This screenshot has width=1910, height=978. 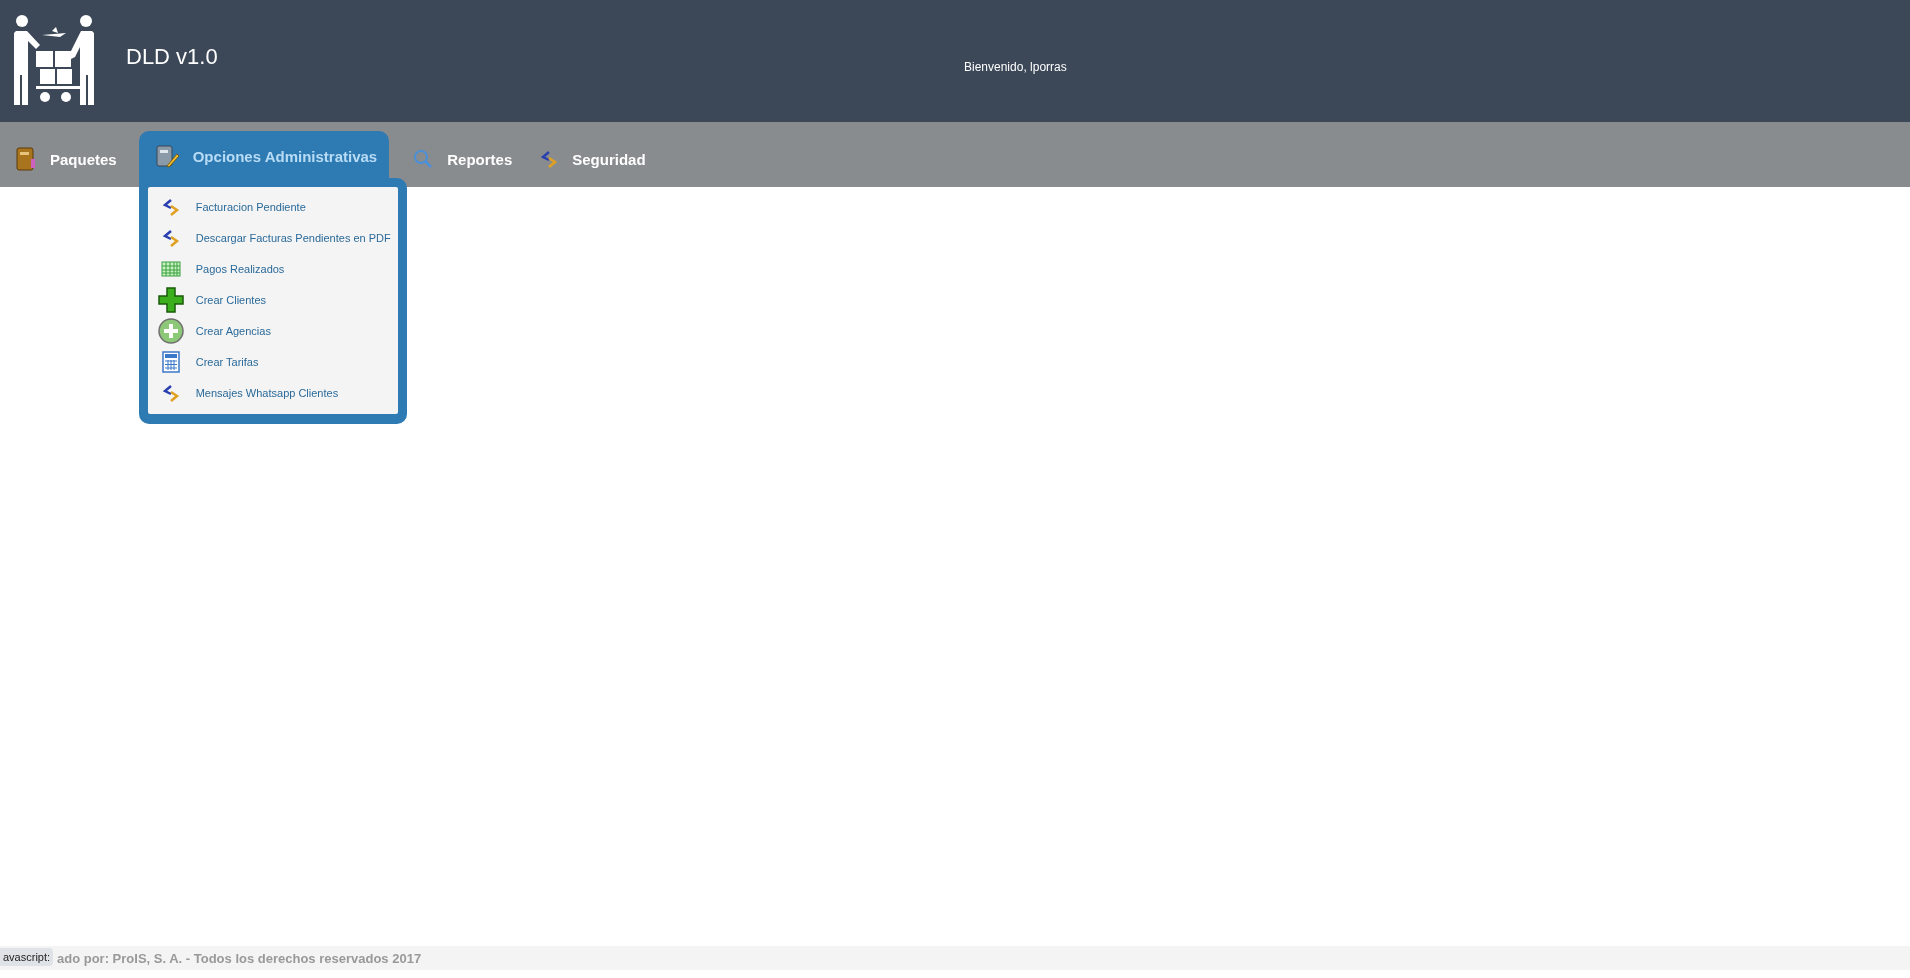 What do you see at coordinates (170, 330) in the screenshot?
I see `circle-plus-icon` at bounding box center [170, 330].